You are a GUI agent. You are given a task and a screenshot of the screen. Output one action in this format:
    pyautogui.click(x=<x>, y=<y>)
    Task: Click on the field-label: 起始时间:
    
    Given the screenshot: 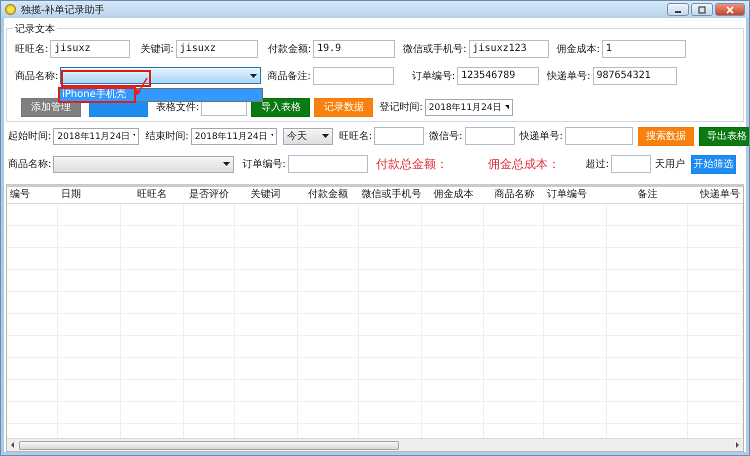 What is the action you would take?
    pyautogui.click(x=30, y=136)
    